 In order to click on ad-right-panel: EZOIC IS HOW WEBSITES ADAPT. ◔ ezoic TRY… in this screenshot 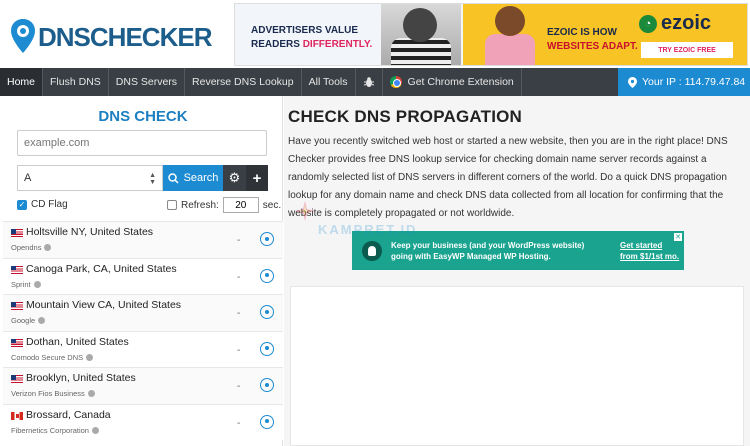, I will do `click(605, 34)`.